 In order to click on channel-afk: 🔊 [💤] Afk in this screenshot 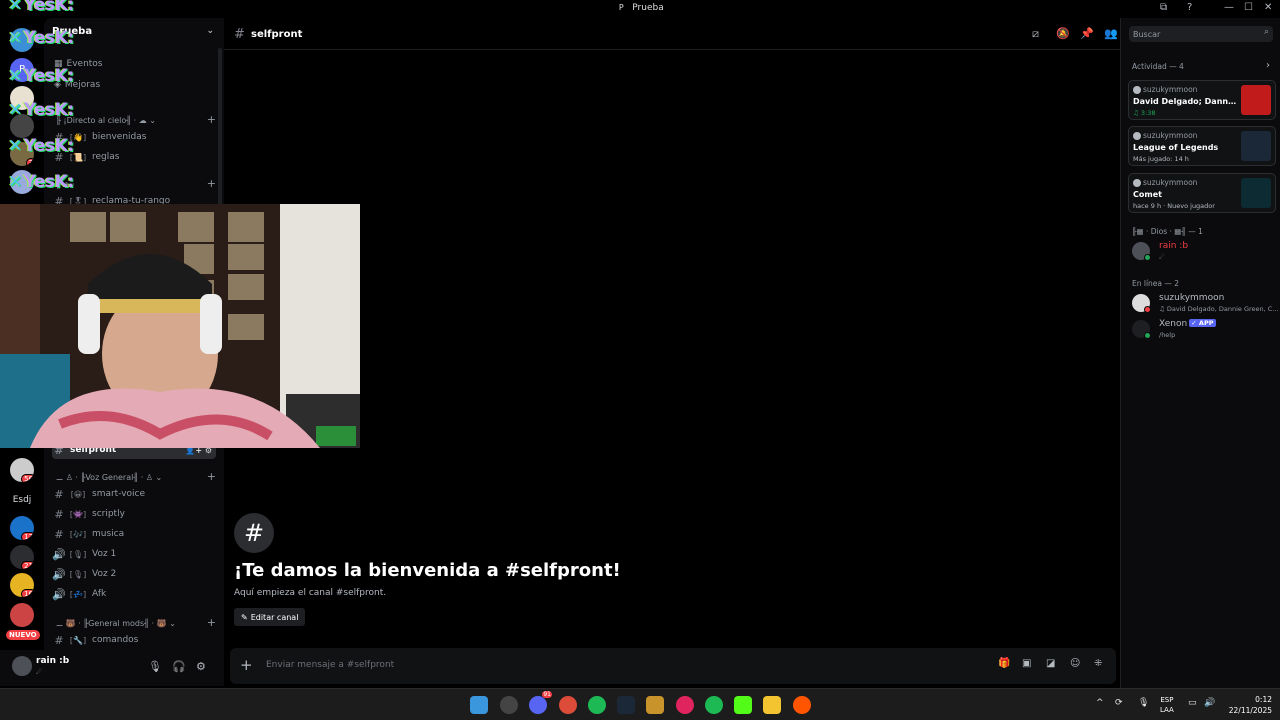, I will do `click(134, 594)`.